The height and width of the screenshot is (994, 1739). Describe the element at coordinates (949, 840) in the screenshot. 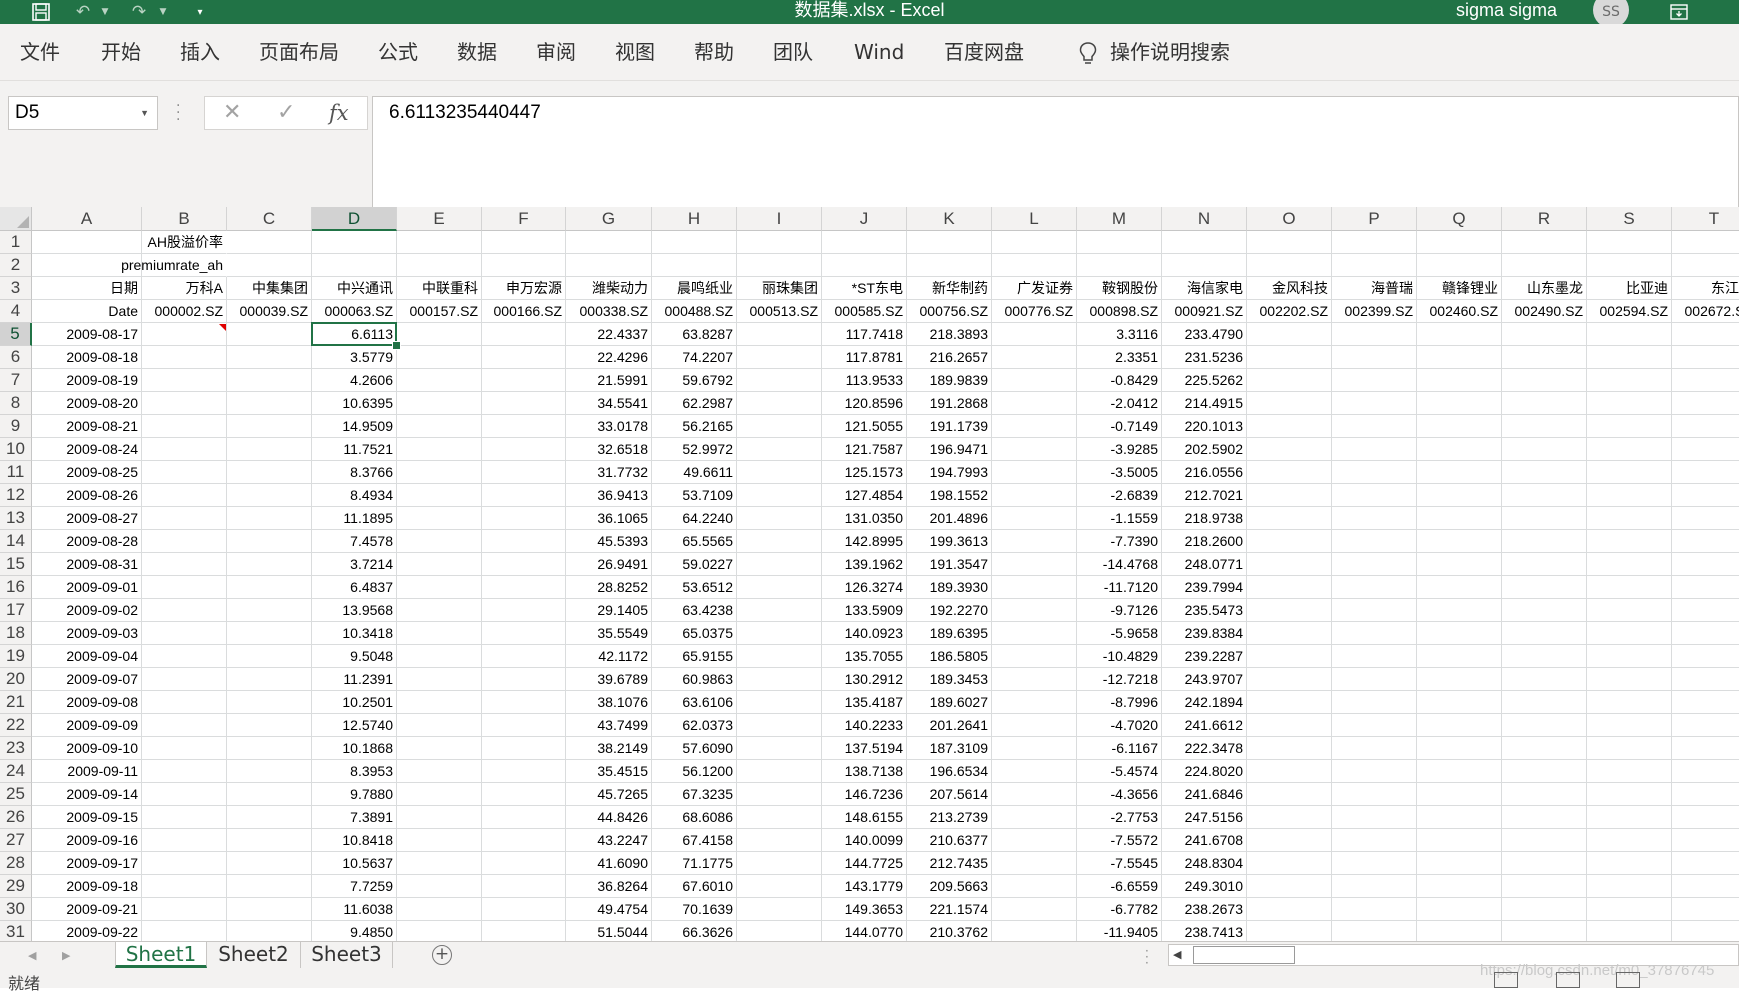

I see `cell-k27: 210.6377` at that location.